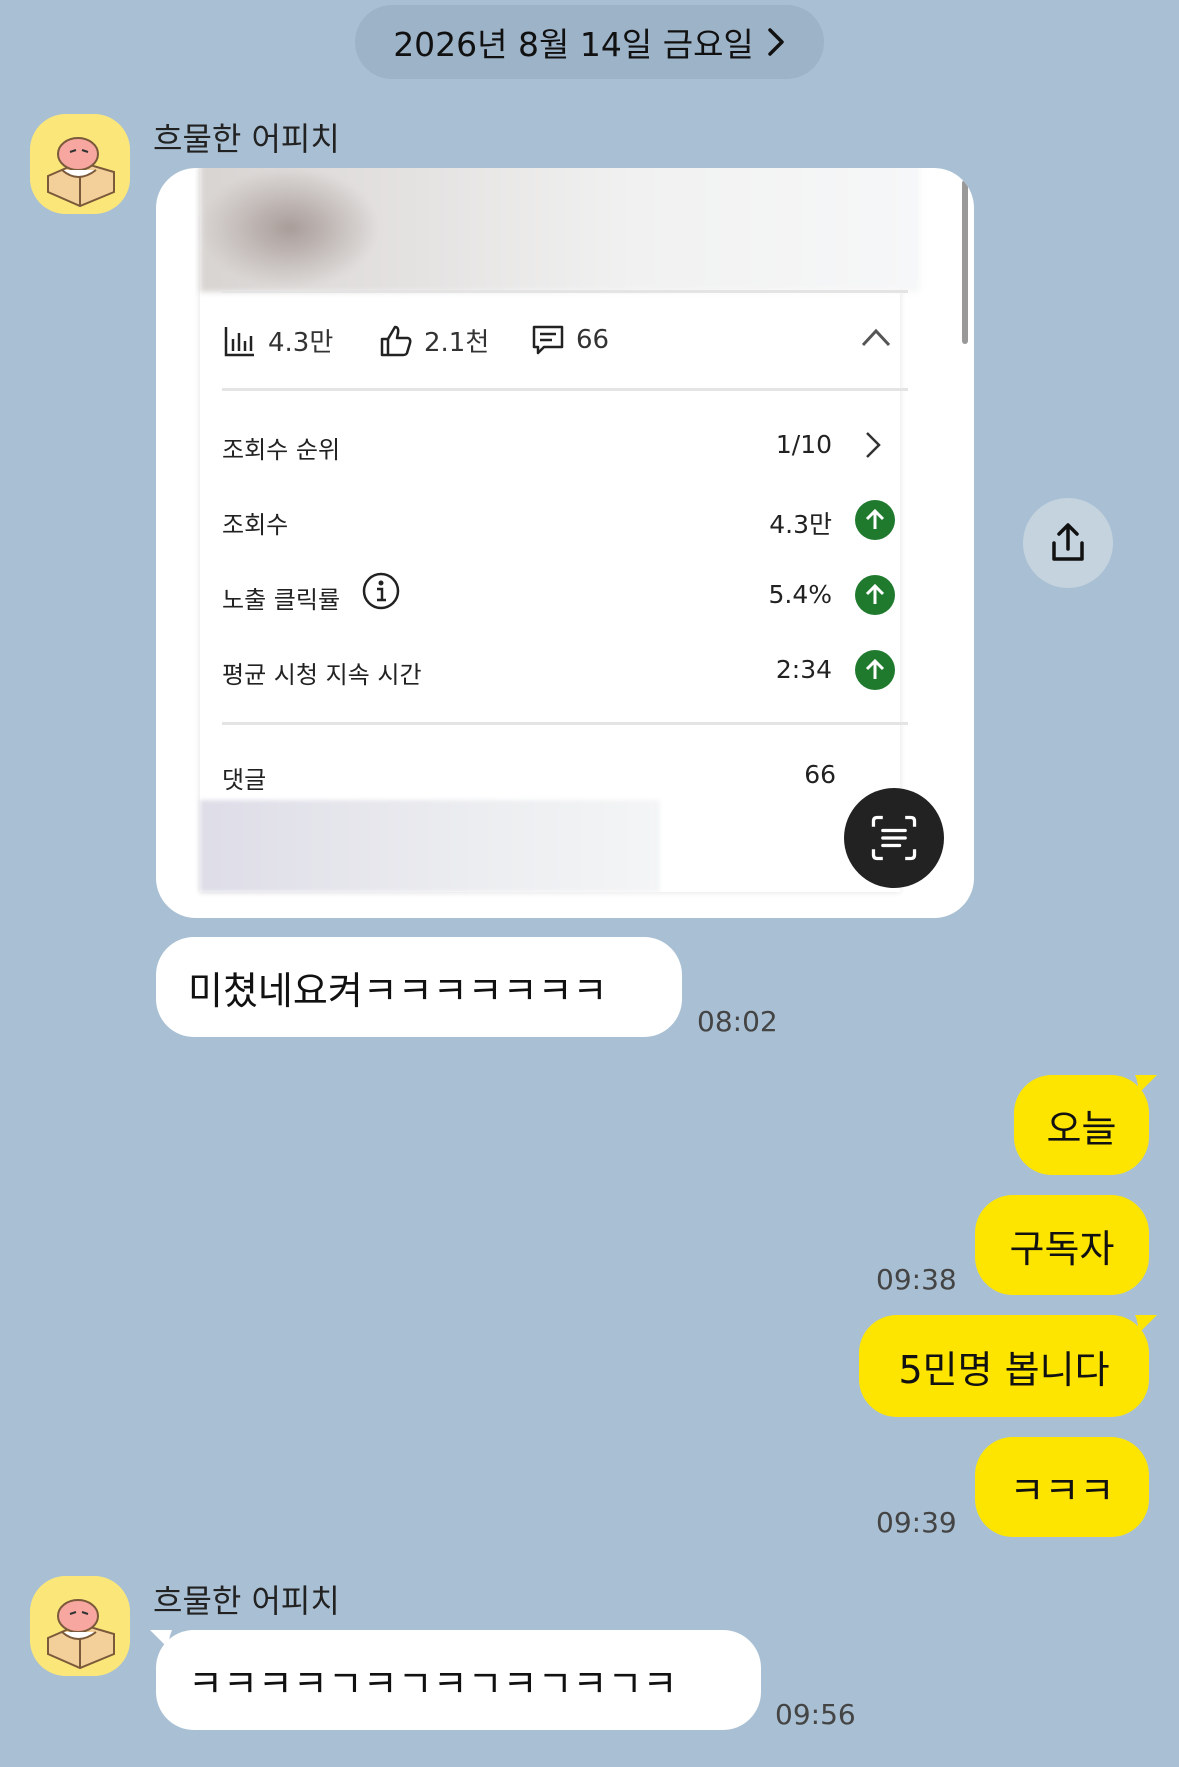  What do you see at coordinates (569, 340) in the screenshot?
I see `comments-stat: 66` at bounding box center [569, 340].